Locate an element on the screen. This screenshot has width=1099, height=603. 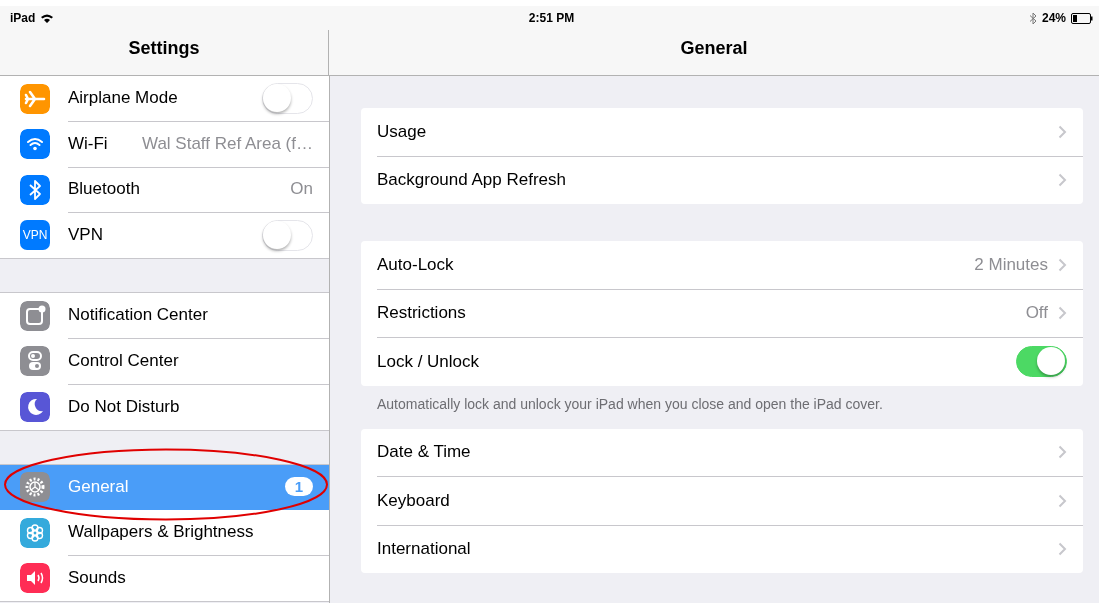
footer-note: Automatically lock and unlock your iPad when you close and open the iPad cover. is located at coordinates (630, 403).